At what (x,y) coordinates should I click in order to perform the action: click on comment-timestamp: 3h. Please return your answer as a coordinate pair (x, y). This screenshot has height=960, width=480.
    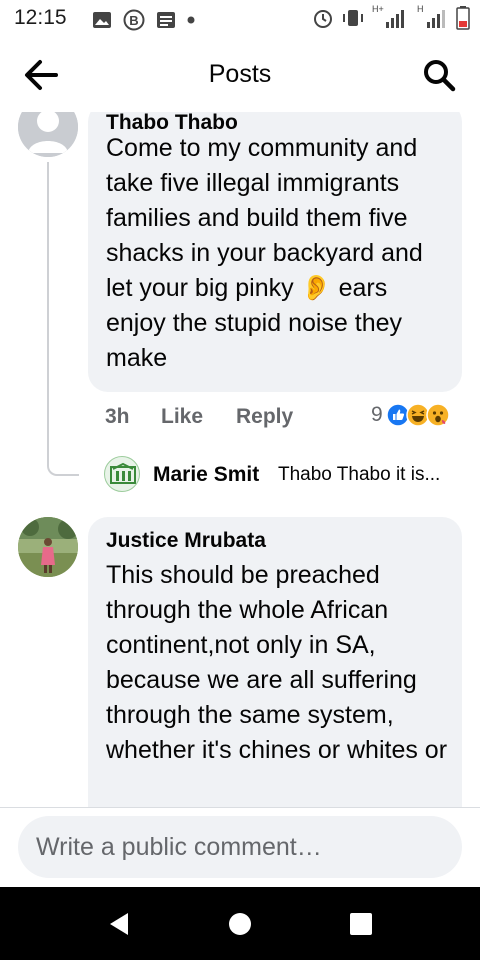
    Looking at the image, I should click on (117, 416).